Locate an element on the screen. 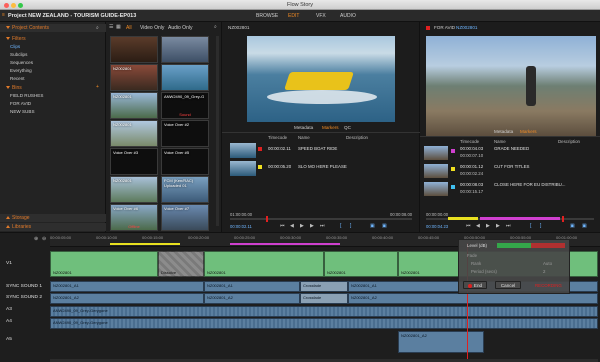 The width and height of the screenshot is (600, 362). tab-edit: EDIT is located at coordinates (293, 16).